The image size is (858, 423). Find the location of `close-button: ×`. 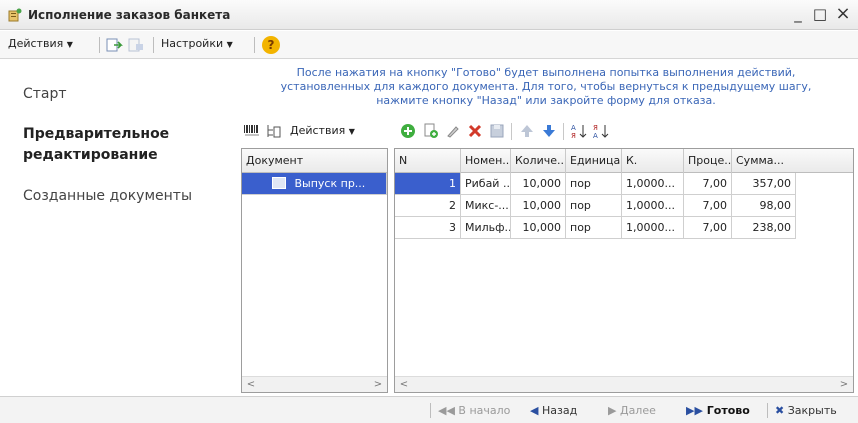

close-button: × is located at coordinates (843, 14).